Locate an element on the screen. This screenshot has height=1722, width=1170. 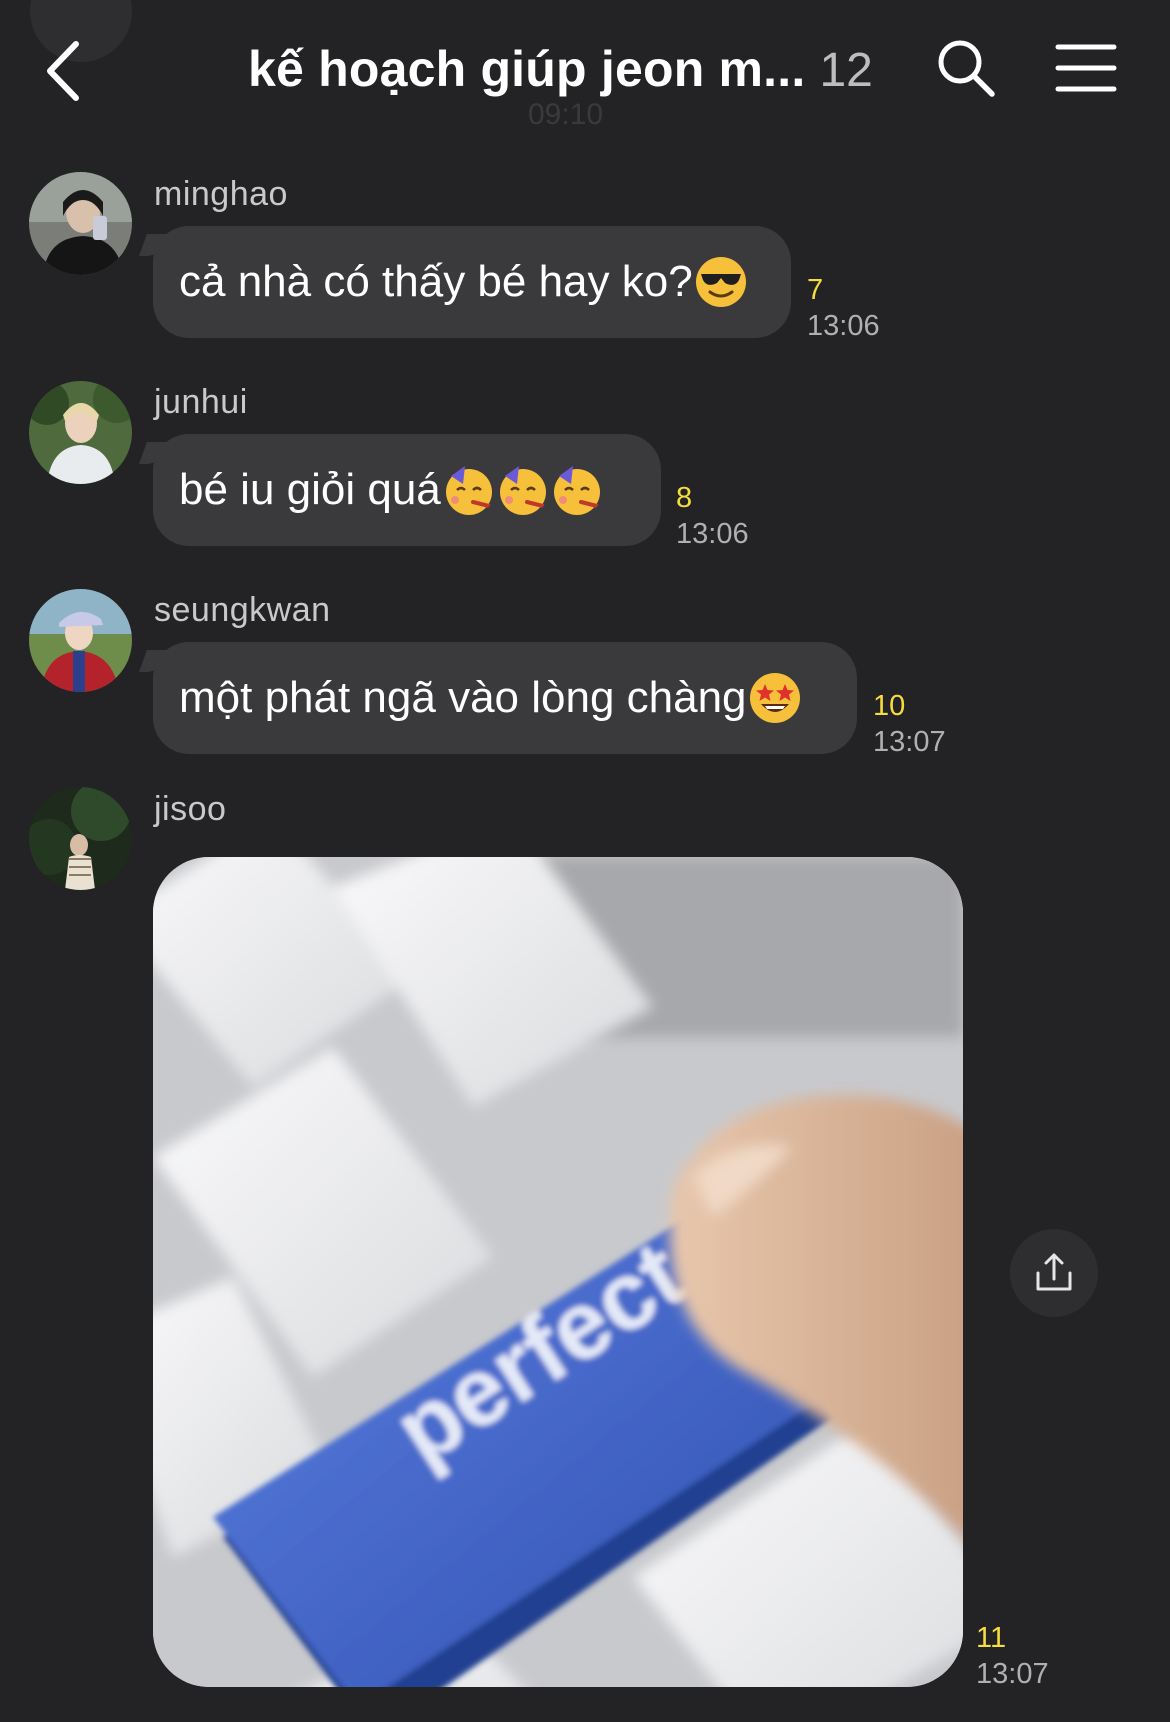
menu-button is located at coordinates (1086, 68).